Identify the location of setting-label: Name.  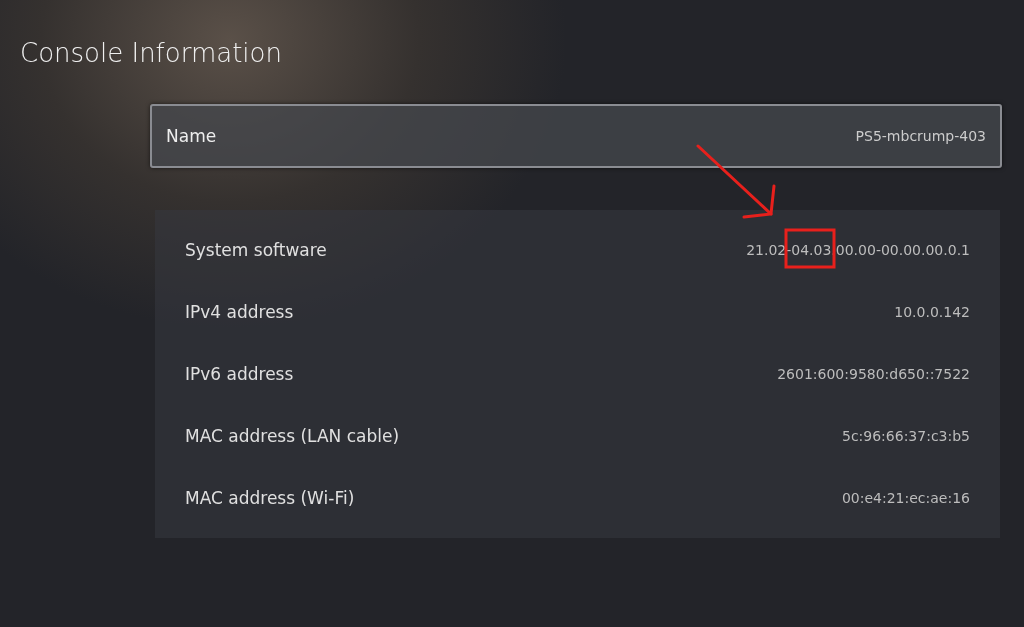
(191, 136).